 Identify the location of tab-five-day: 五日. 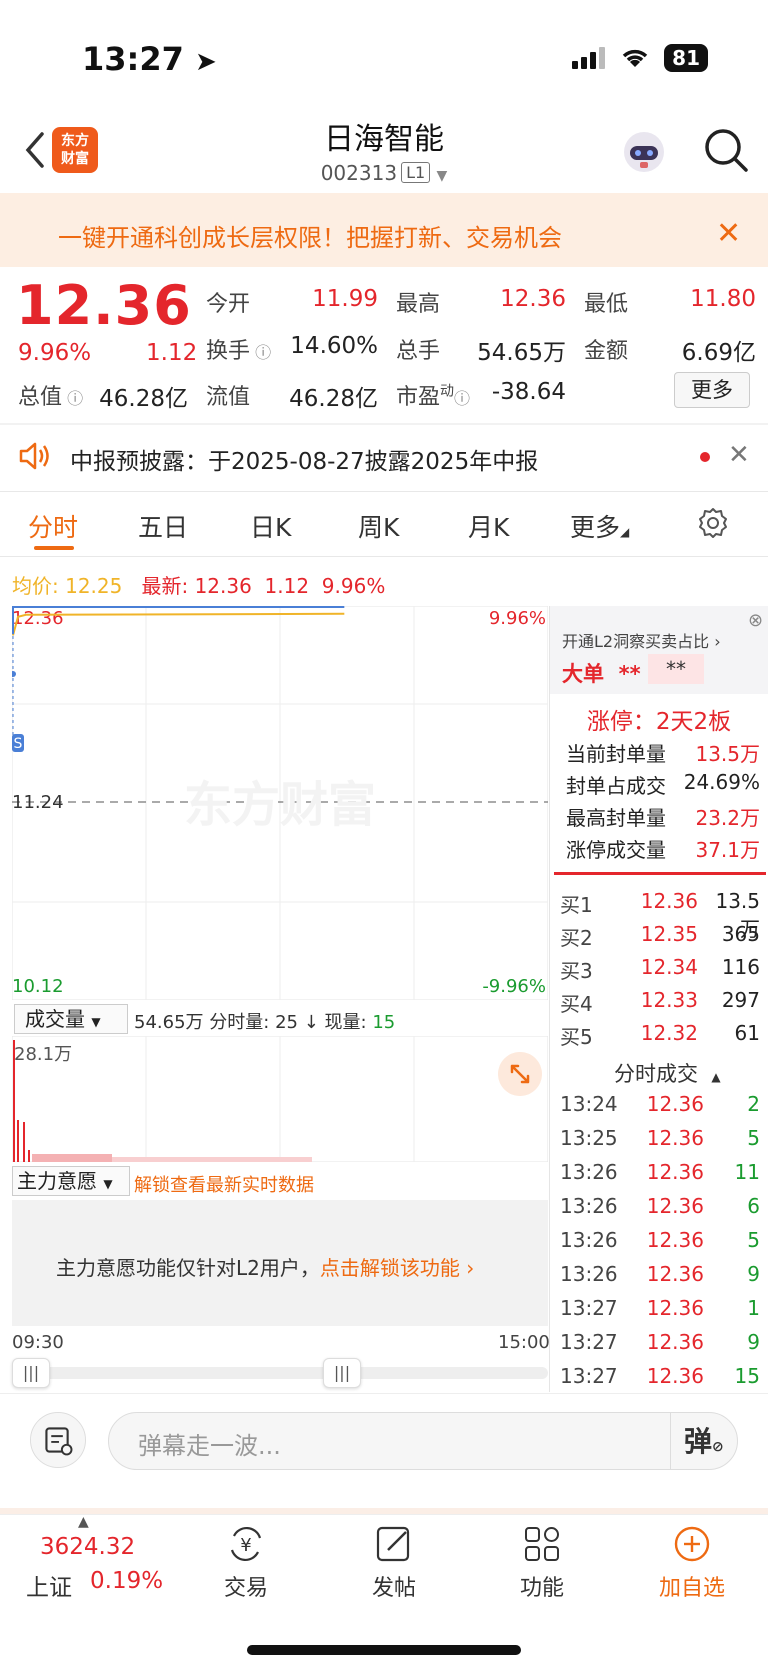
(163, 526).